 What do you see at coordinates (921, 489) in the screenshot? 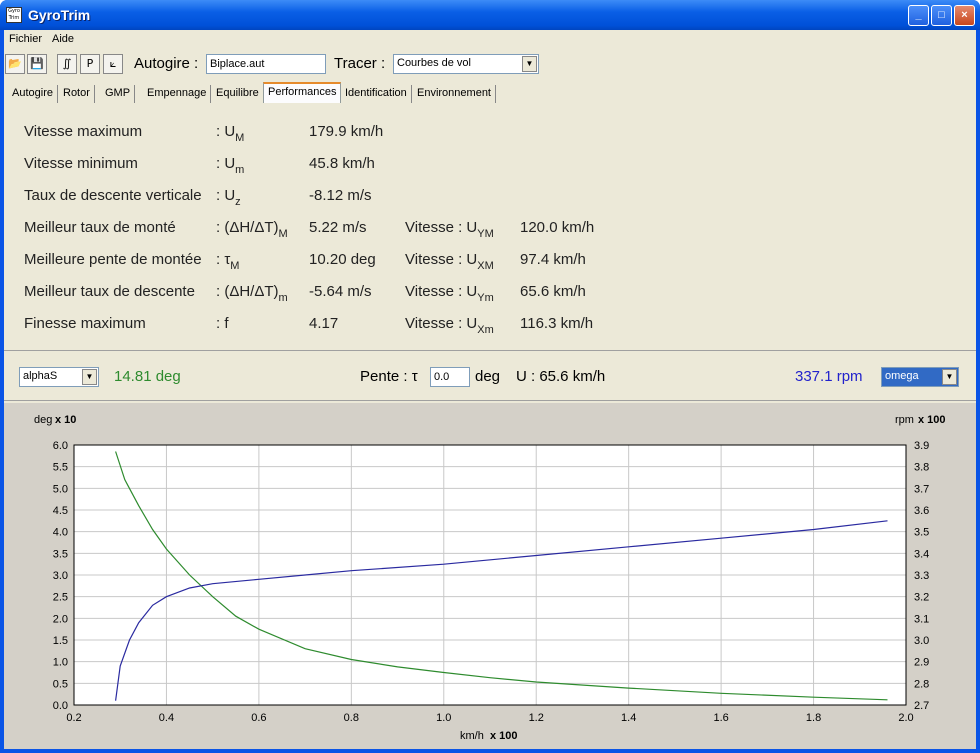
I see `y-right-tick-label: 3.7` at bounding box center [921, 489].